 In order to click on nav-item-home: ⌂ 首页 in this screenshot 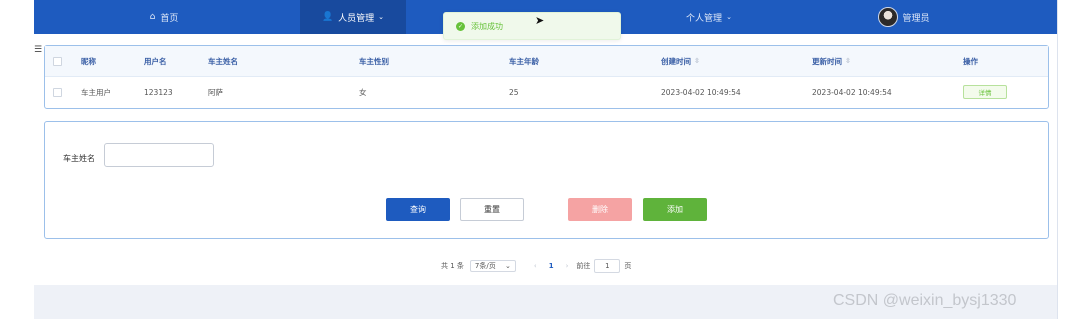, I will do `click(164, 17)`.